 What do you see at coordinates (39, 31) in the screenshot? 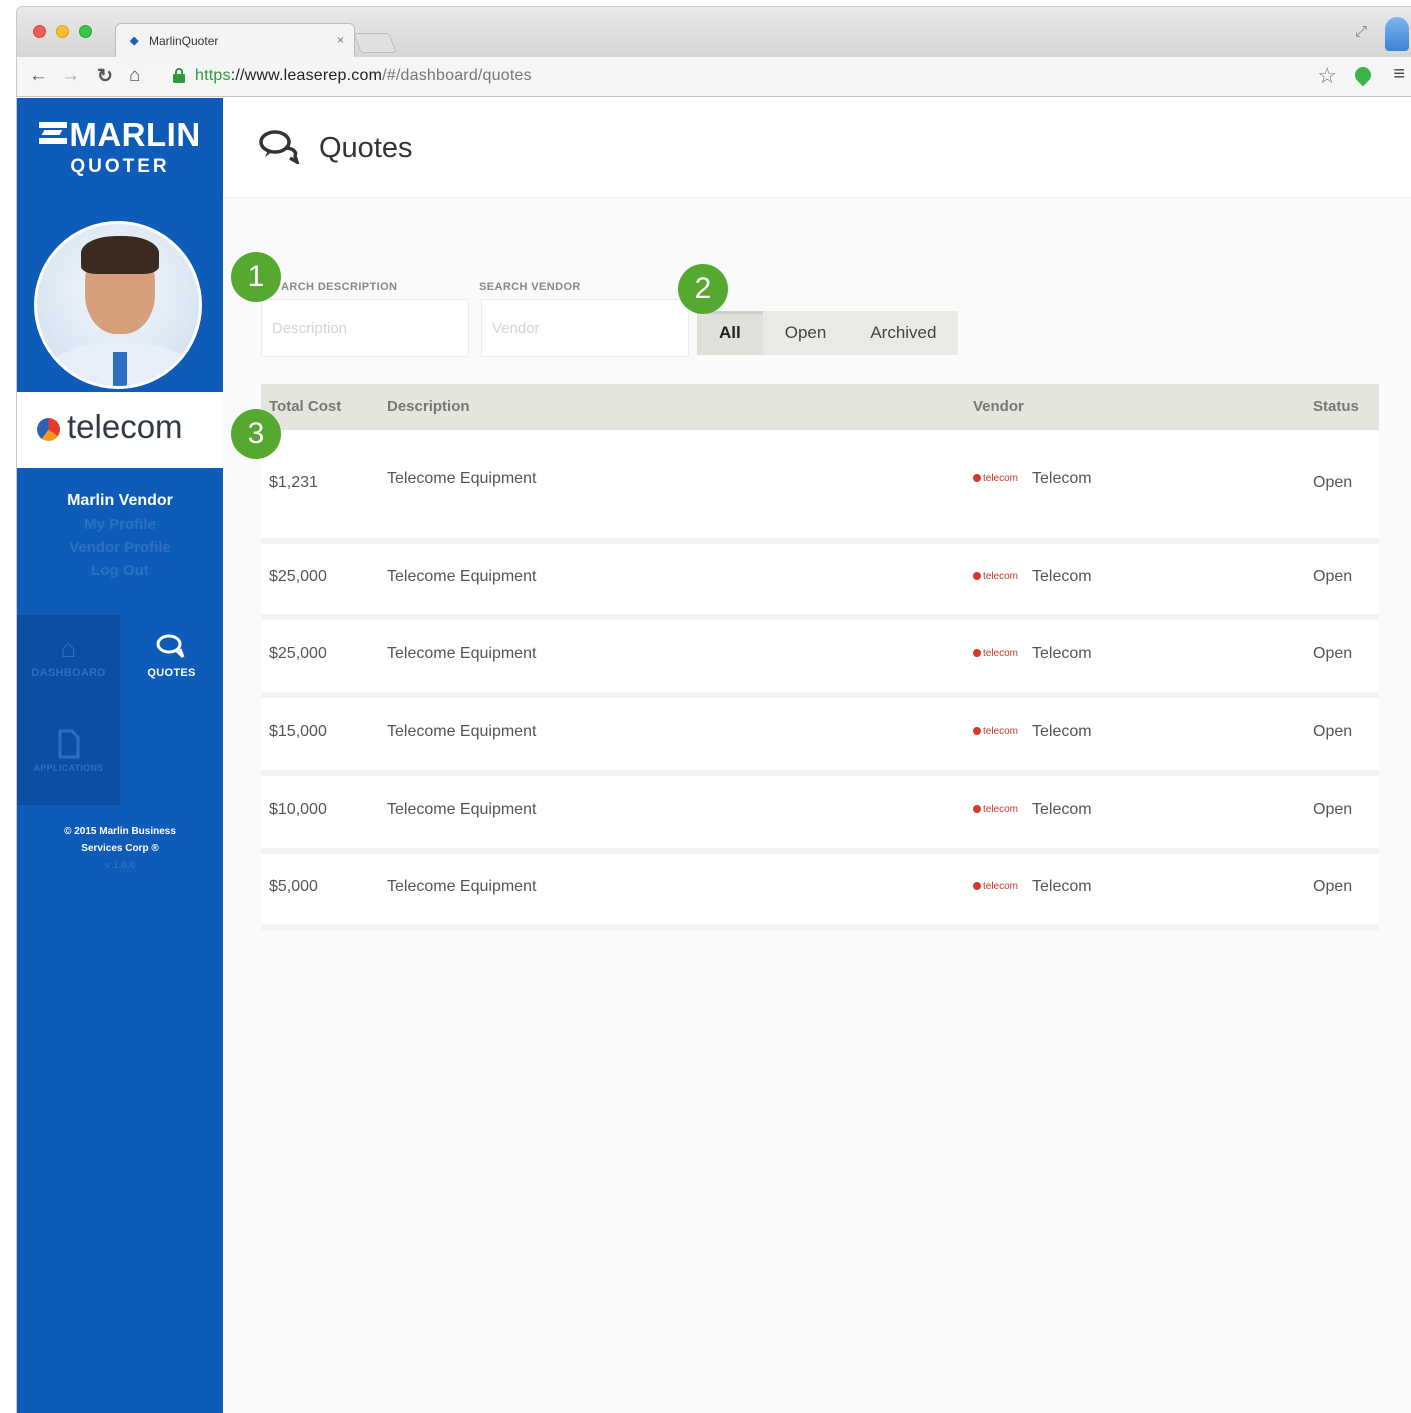
I see `close-window-button` at bounding box center [39, 31].